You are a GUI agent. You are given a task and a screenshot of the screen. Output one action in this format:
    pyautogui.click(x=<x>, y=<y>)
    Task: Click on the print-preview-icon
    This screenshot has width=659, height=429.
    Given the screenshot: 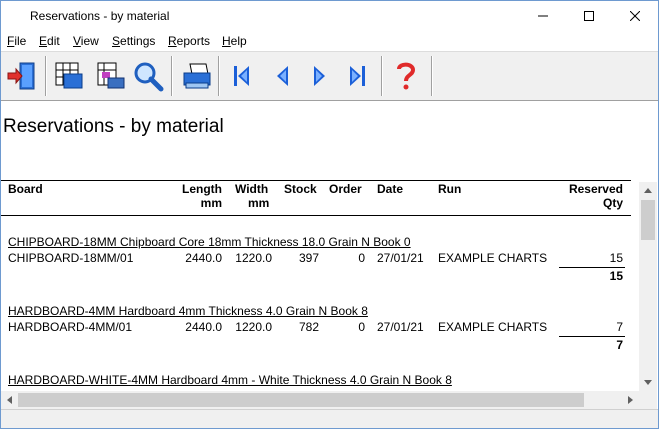 What is the action you would take?
    pyautogui.click(x=111, y=75)
    